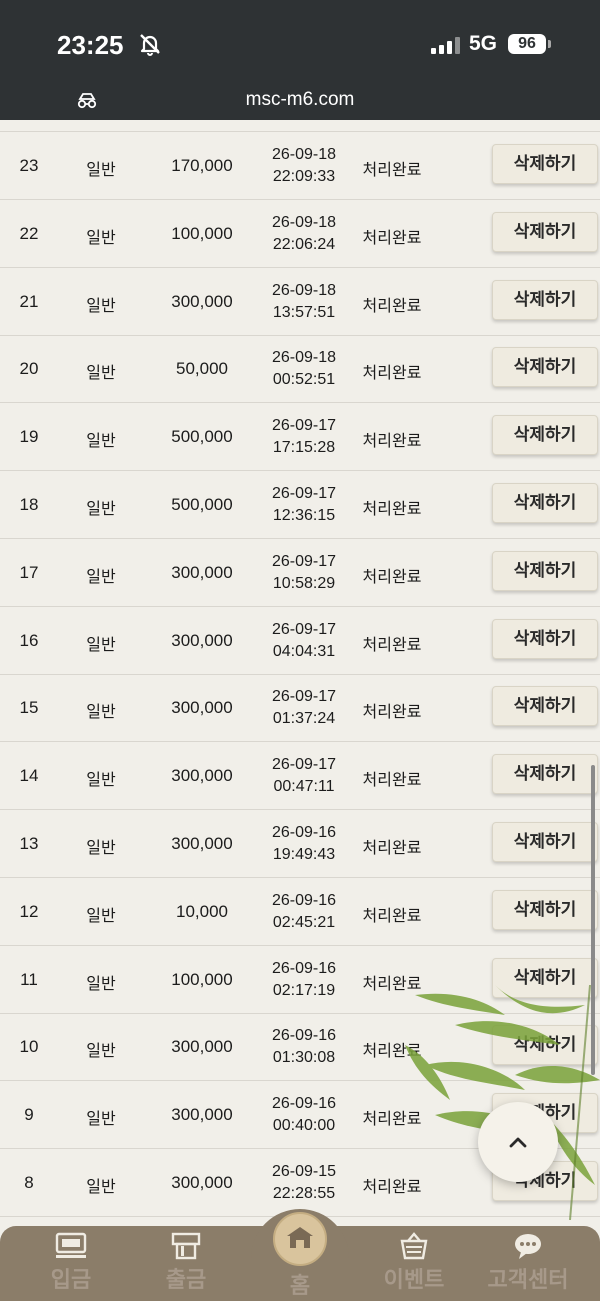 The image size is (600, 1301). I want to click on nav-home-label: 홈, so click(300, 1286).